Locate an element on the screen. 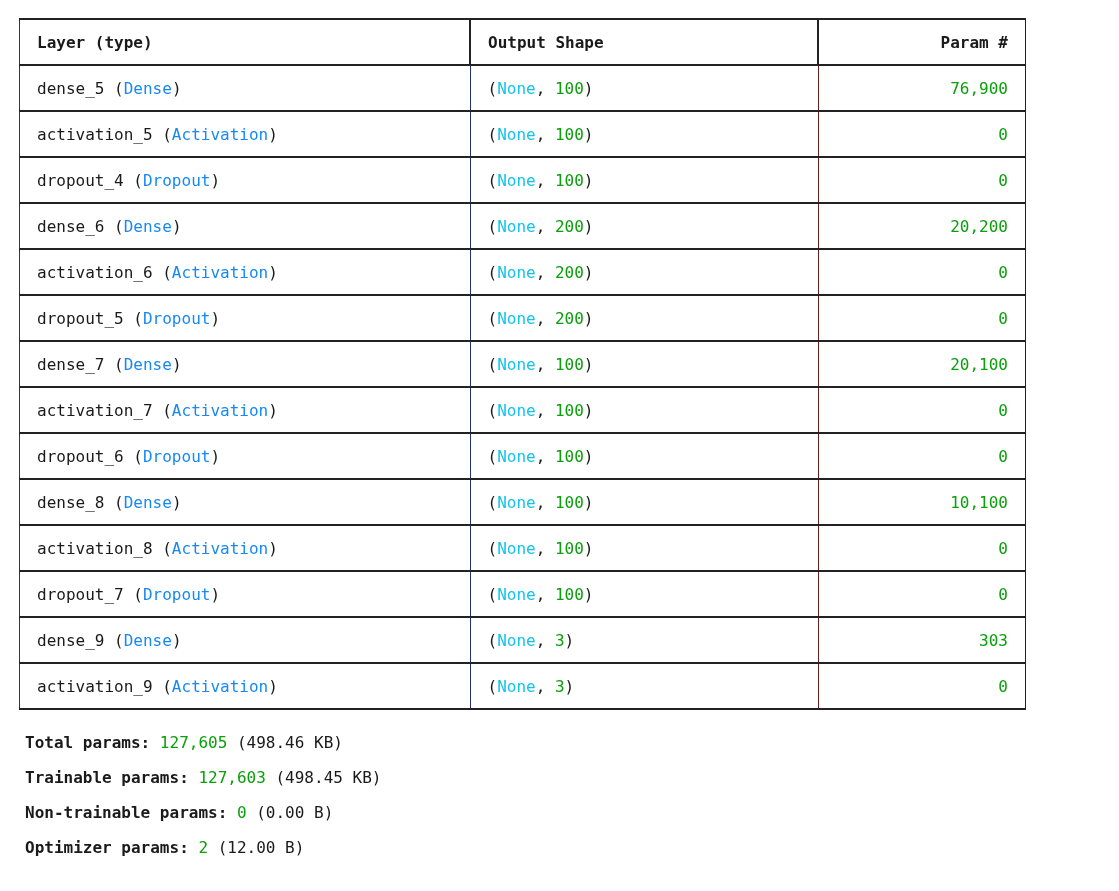 Image resolution: width=1119 pixels, height=891 pixels. column-header: Layer (type) is located at coordinates (244, 42).